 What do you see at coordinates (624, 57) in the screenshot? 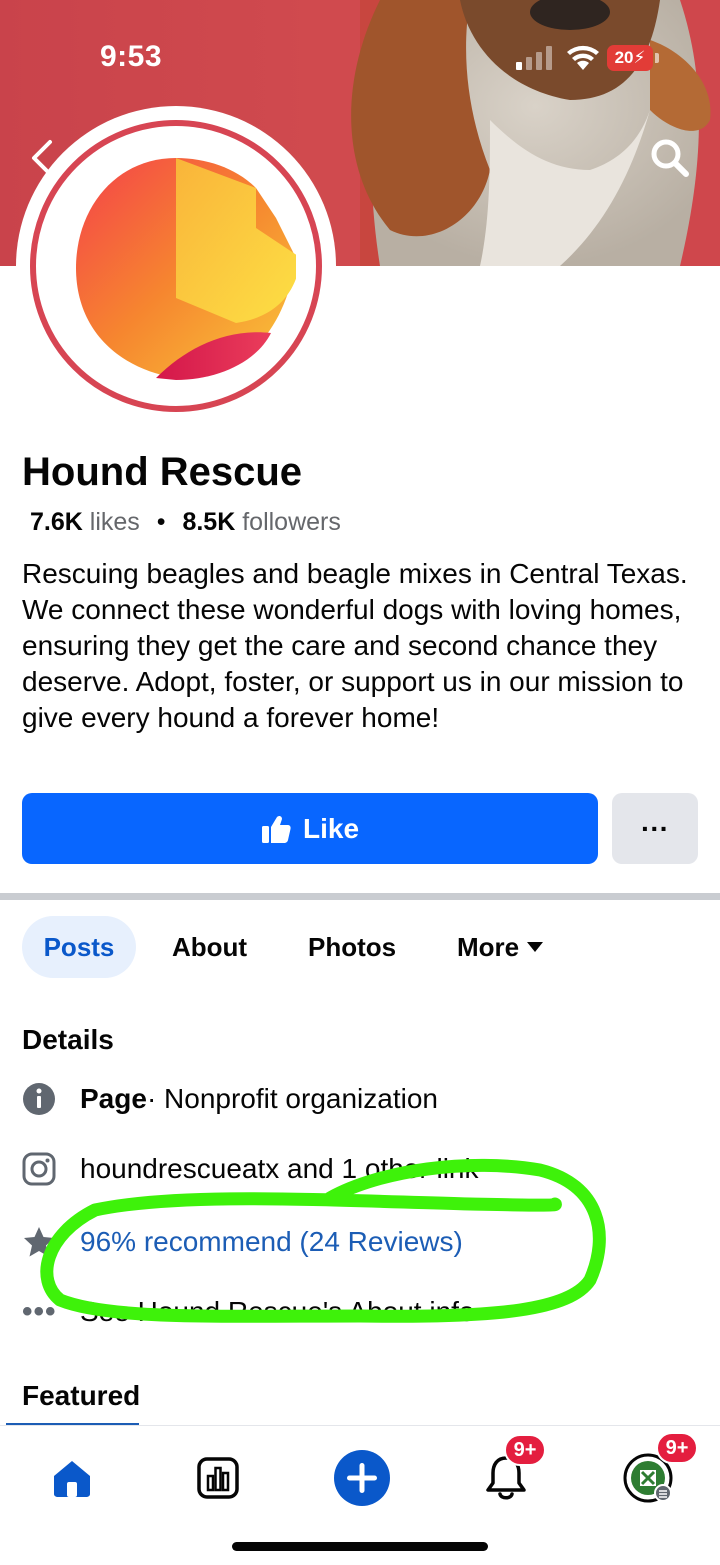
I see `battery-level: 20` at bounding box center [624, 57].